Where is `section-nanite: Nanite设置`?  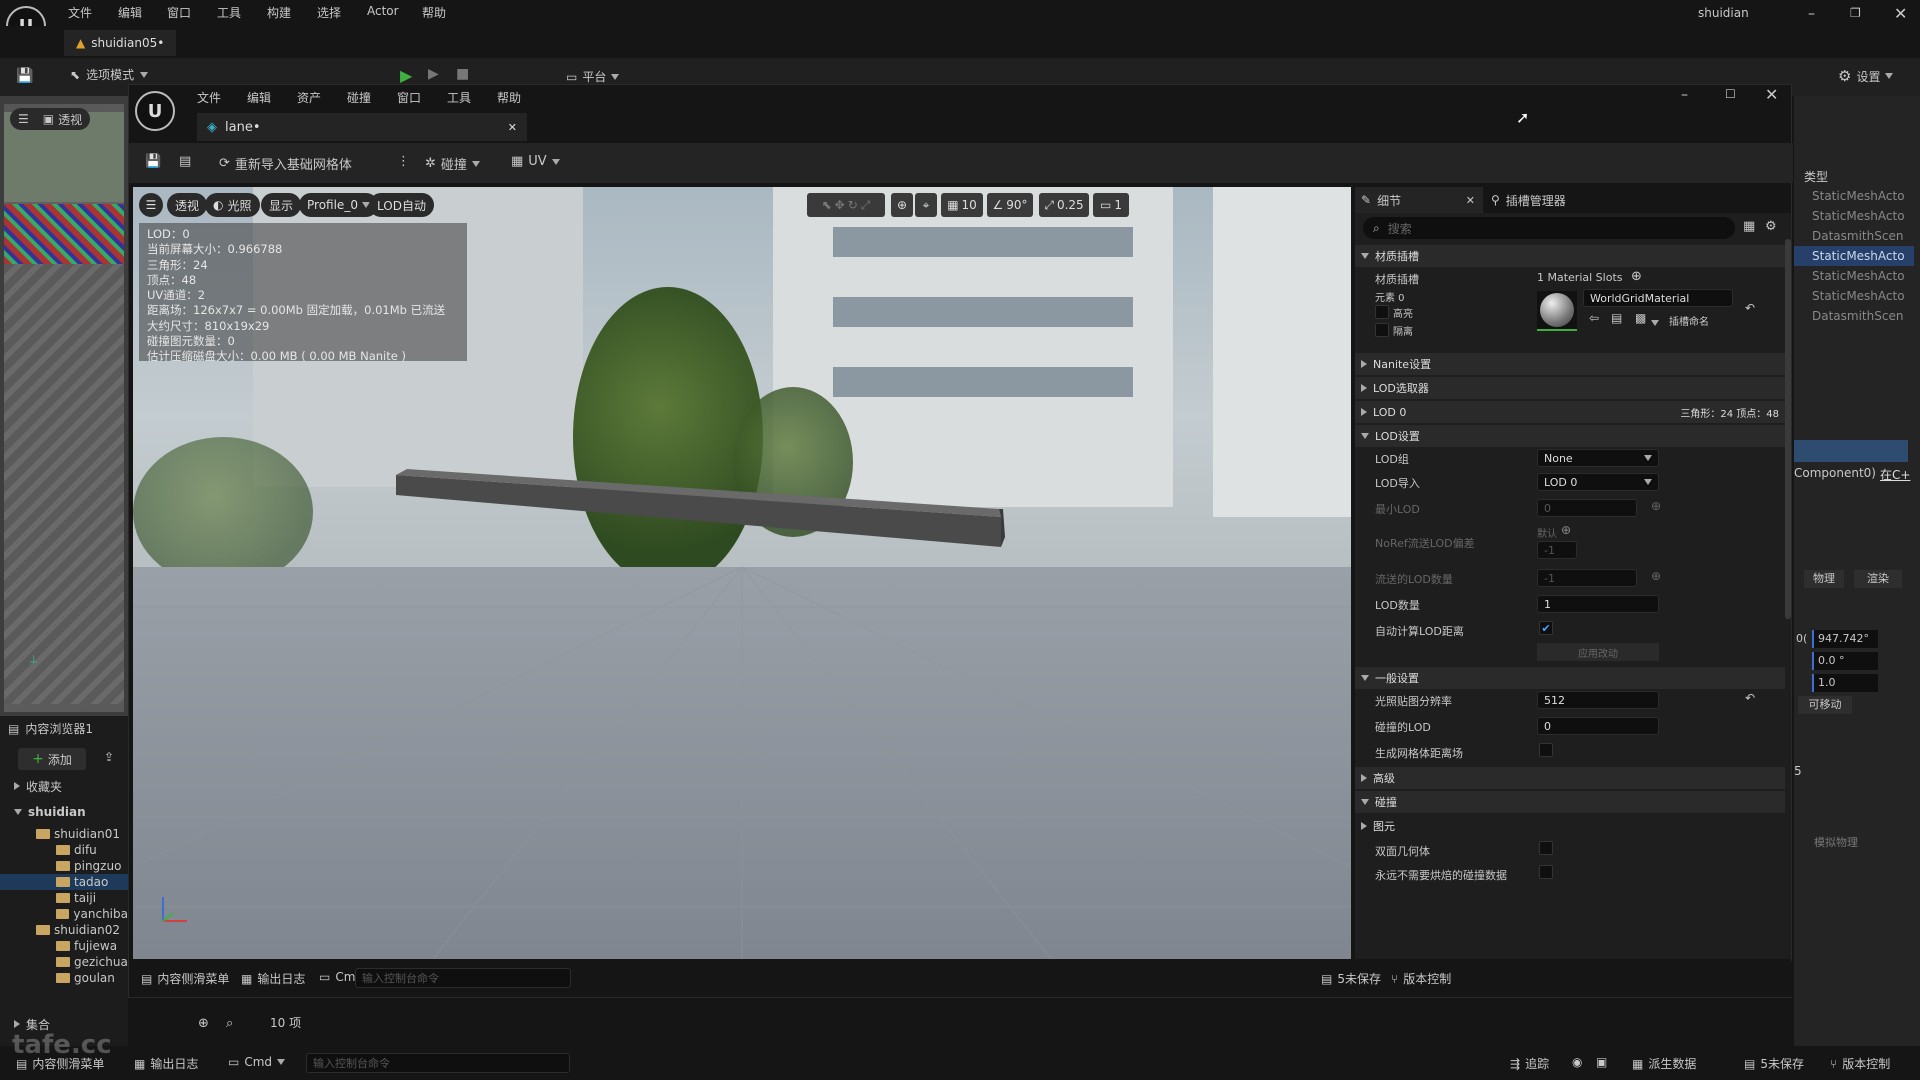 section-nanite: Nanite设置 is located at coordinates (1570, 364).